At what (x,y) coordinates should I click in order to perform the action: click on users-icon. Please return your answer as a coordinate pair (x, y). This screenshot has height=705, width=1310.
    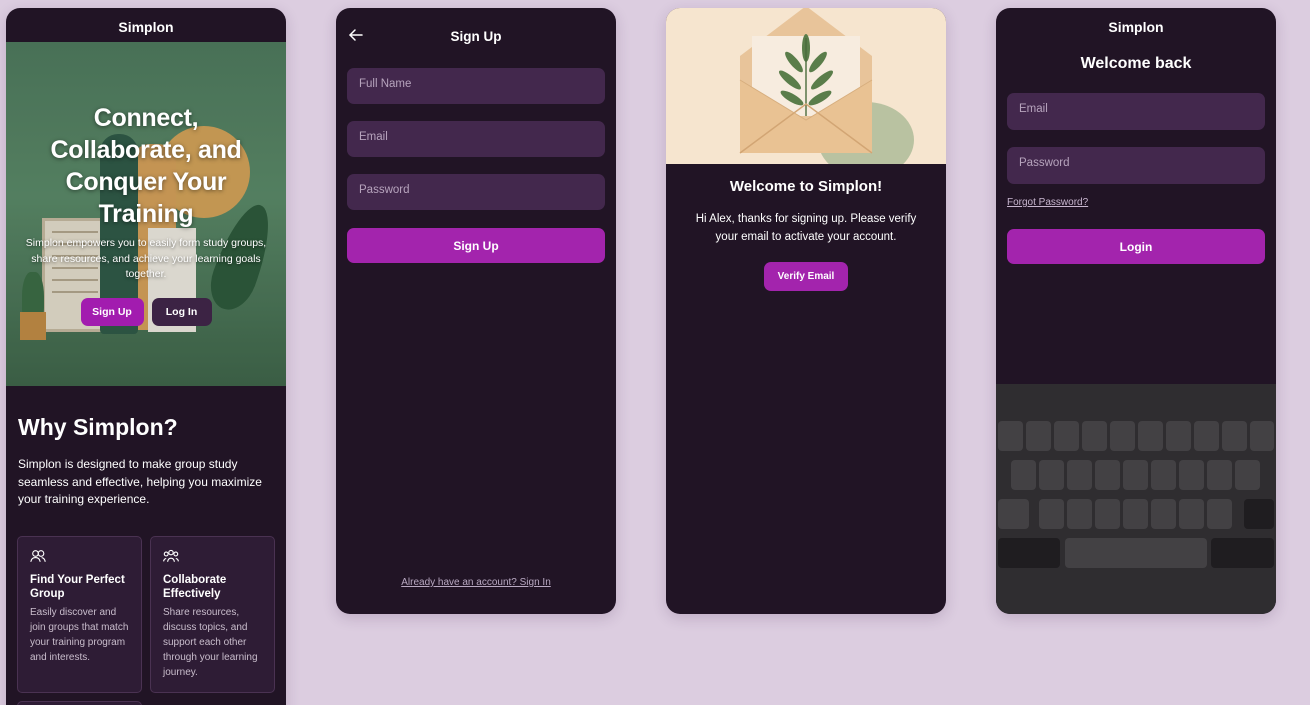
    Looking at the image, I should click on (38, 556).